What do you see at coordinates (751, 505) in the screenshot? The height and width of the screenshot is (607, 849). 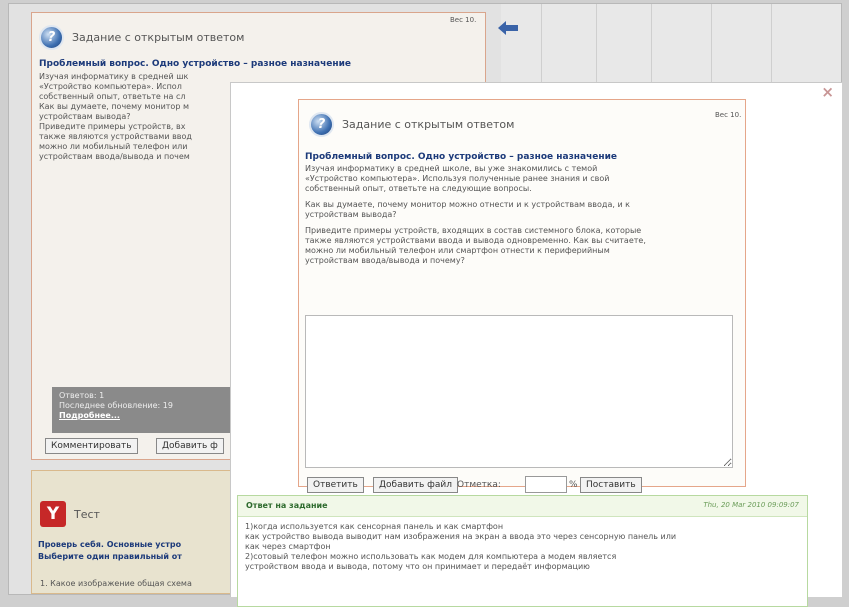 I see `answer-date: Thu, 20 Mar 2010 09:09:07` at bounding box center [751, 505].